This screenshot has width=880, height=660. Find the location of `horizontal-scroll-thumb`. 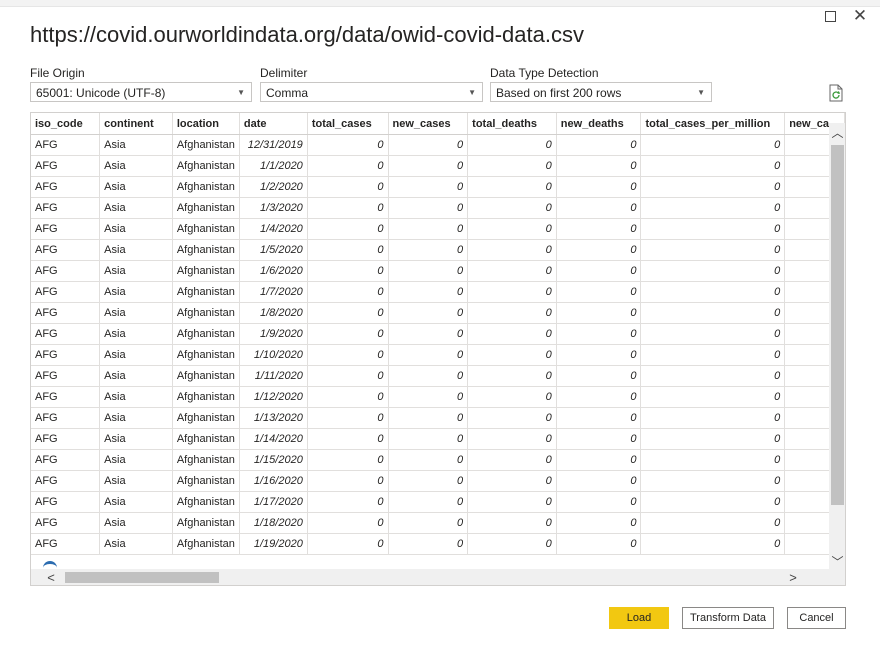

horizontal-scroll-thumb is located at coordinates (142, 577).